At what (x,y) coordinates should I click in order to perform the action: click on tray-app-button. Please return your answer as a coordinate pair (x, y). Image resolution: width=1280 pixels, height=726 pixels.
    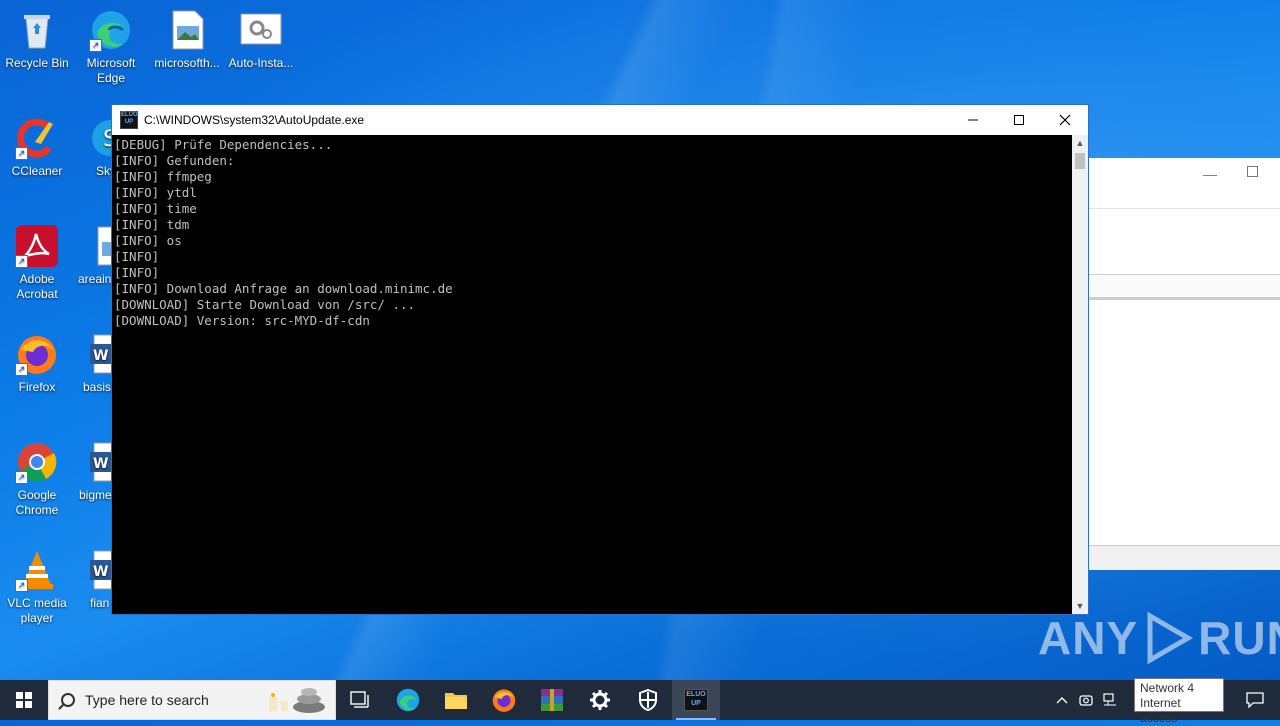
    Looking at the image, I should click on (1086, 700).